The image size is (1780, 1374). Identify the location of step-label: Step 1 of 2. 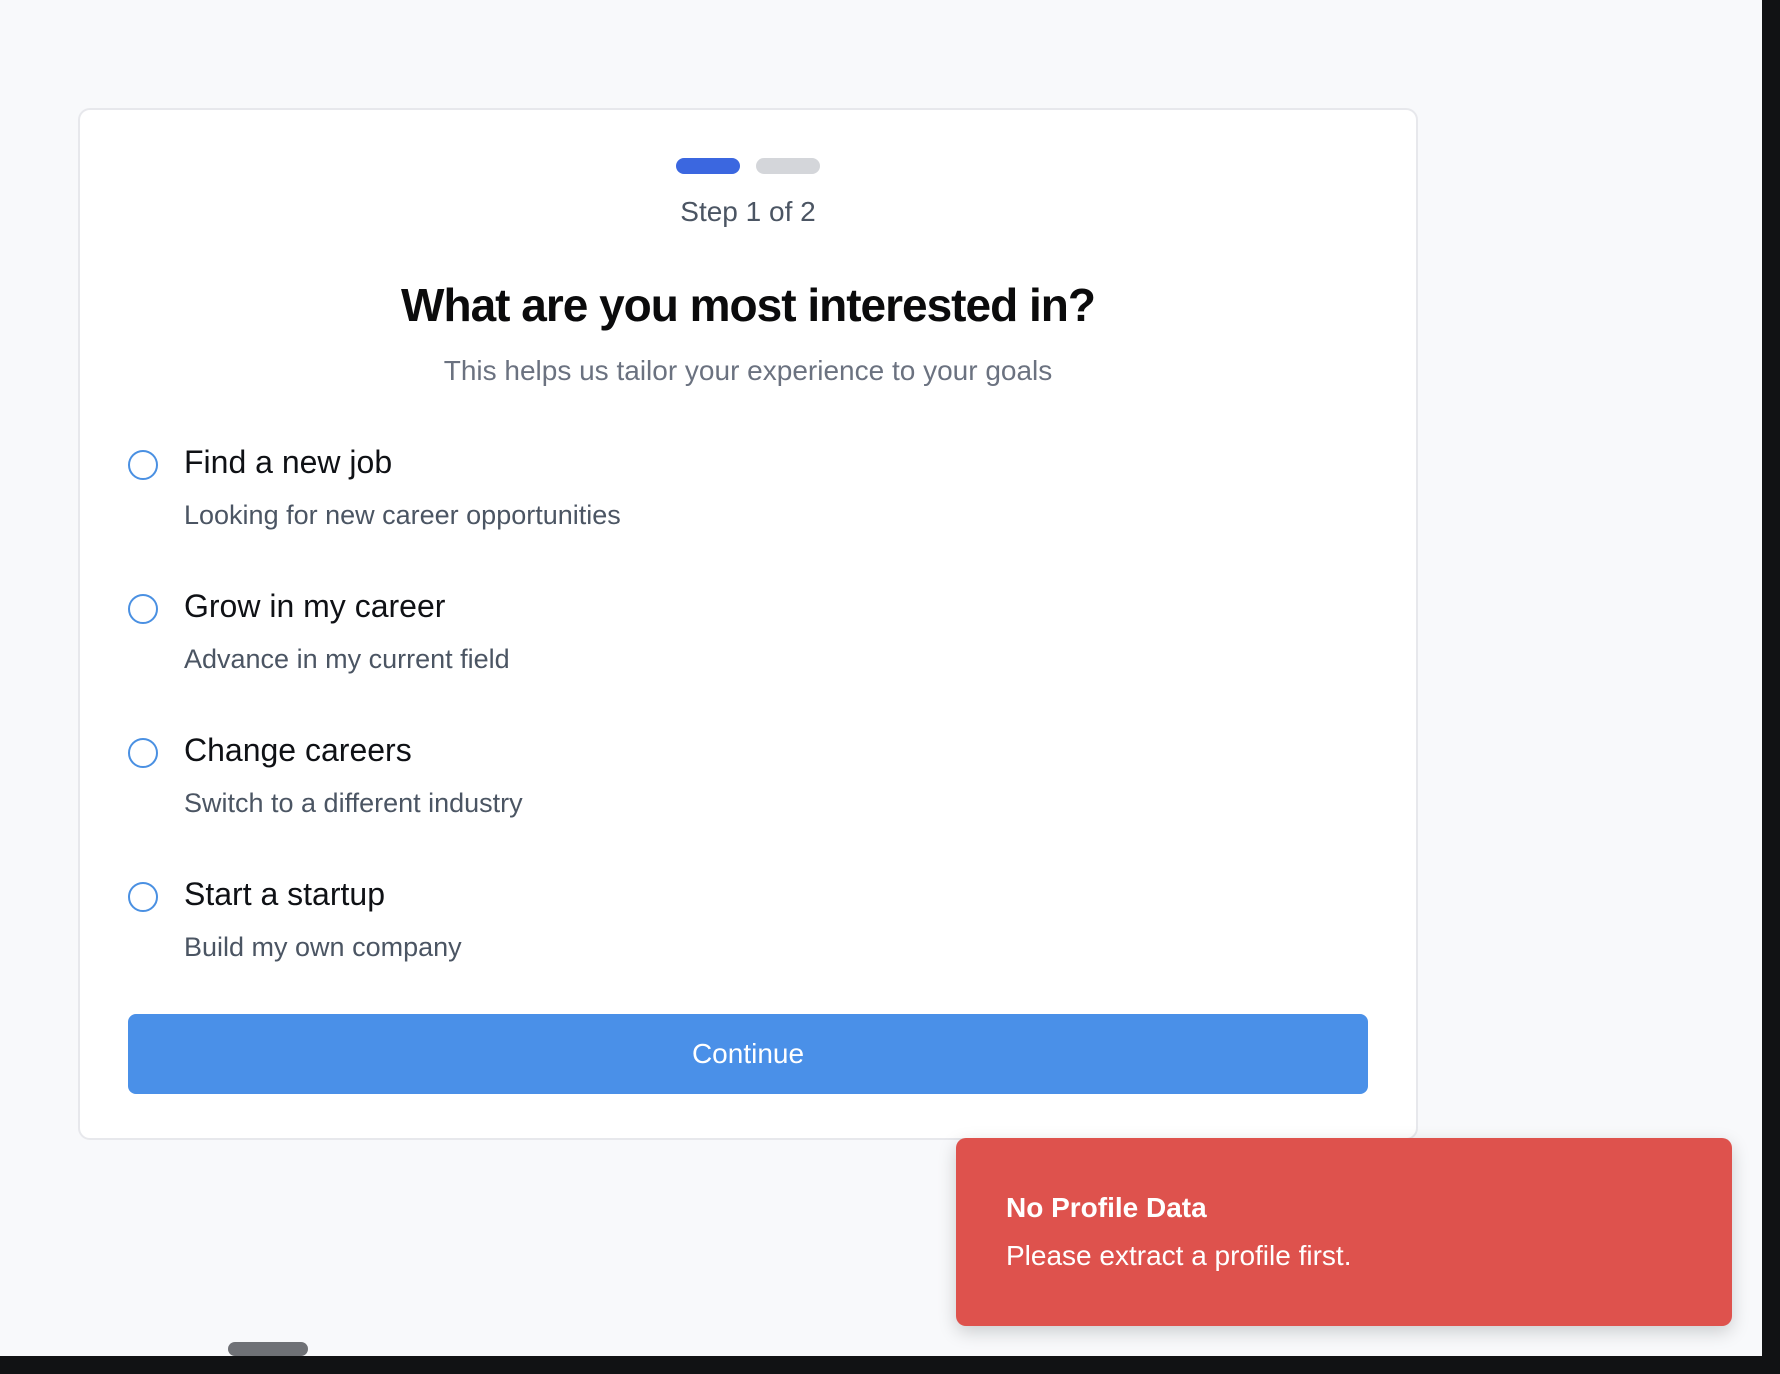
(748, 211).